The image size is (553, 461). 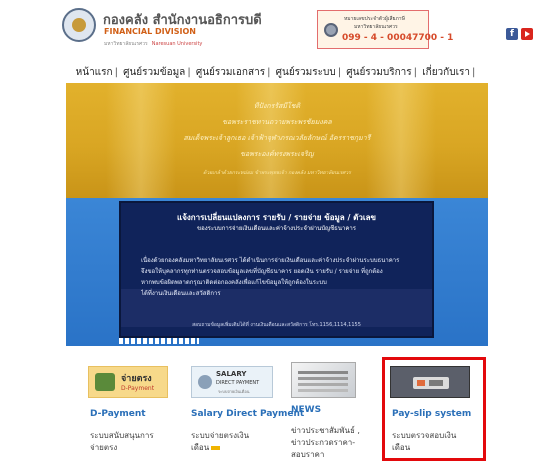 I want to click on d-payment-desc: ระบบสนับสนุนการ จ่ายตรง, so click(x=122, y=442).